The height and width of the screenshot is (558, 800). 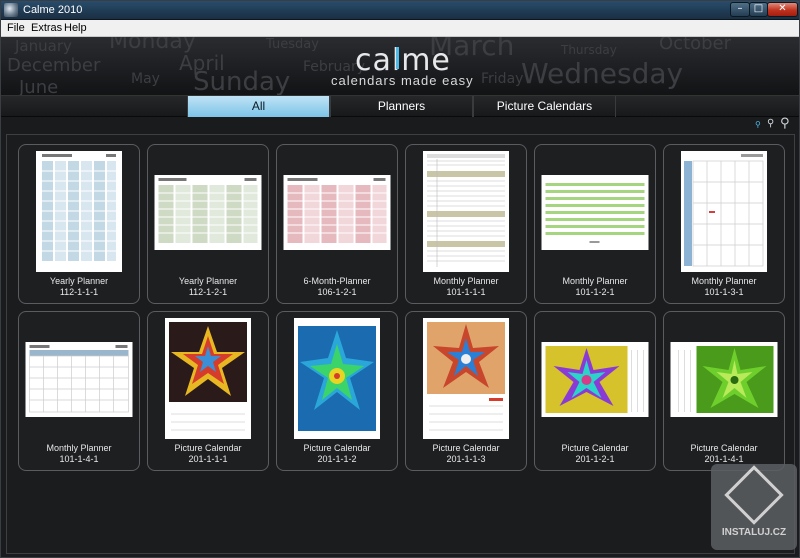 I want to click on watermark-text: INSTALUJ.CZ, so click(x=754, y=532).